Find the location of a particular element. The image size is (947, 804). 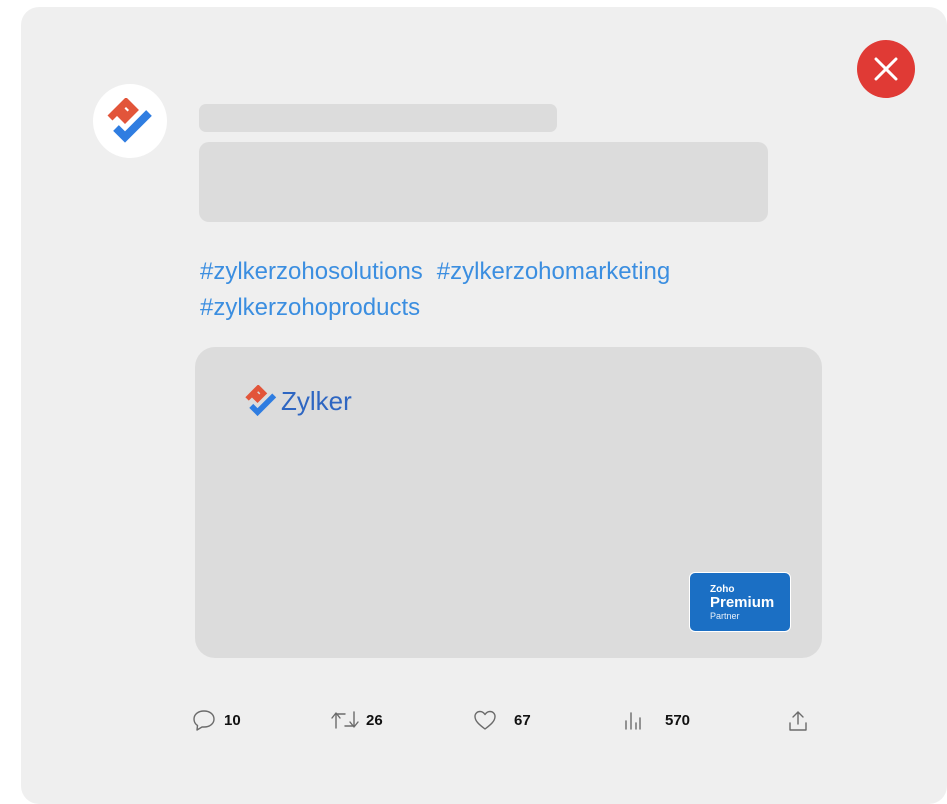

badge-bottom-text: Partner is located at coordinates (725, 616).